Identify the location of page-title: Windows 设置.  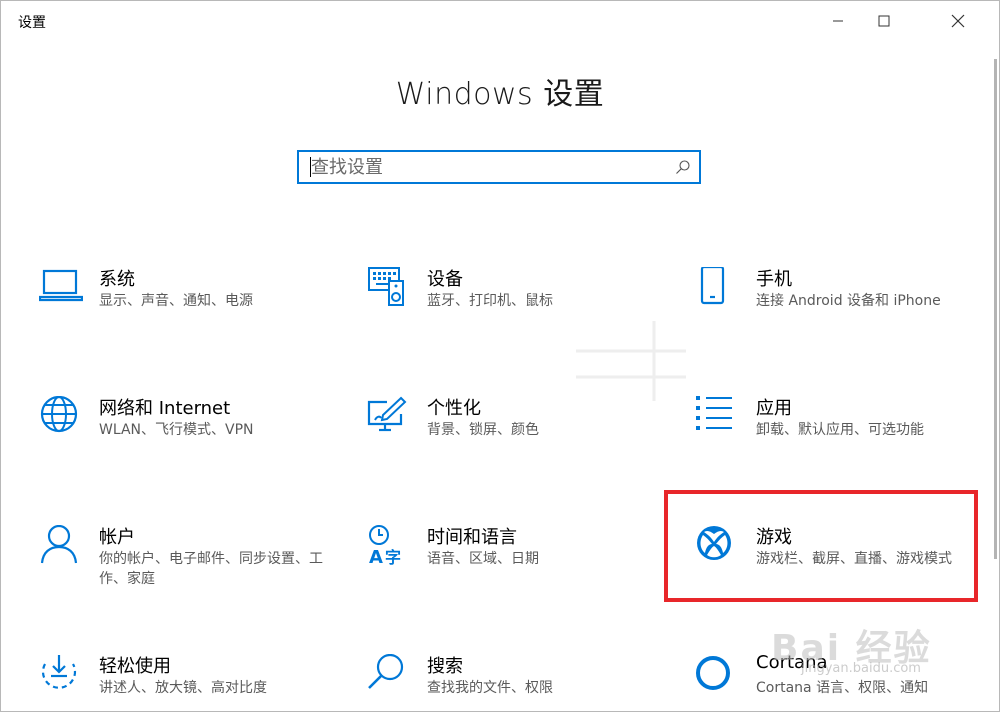
(500, 94).